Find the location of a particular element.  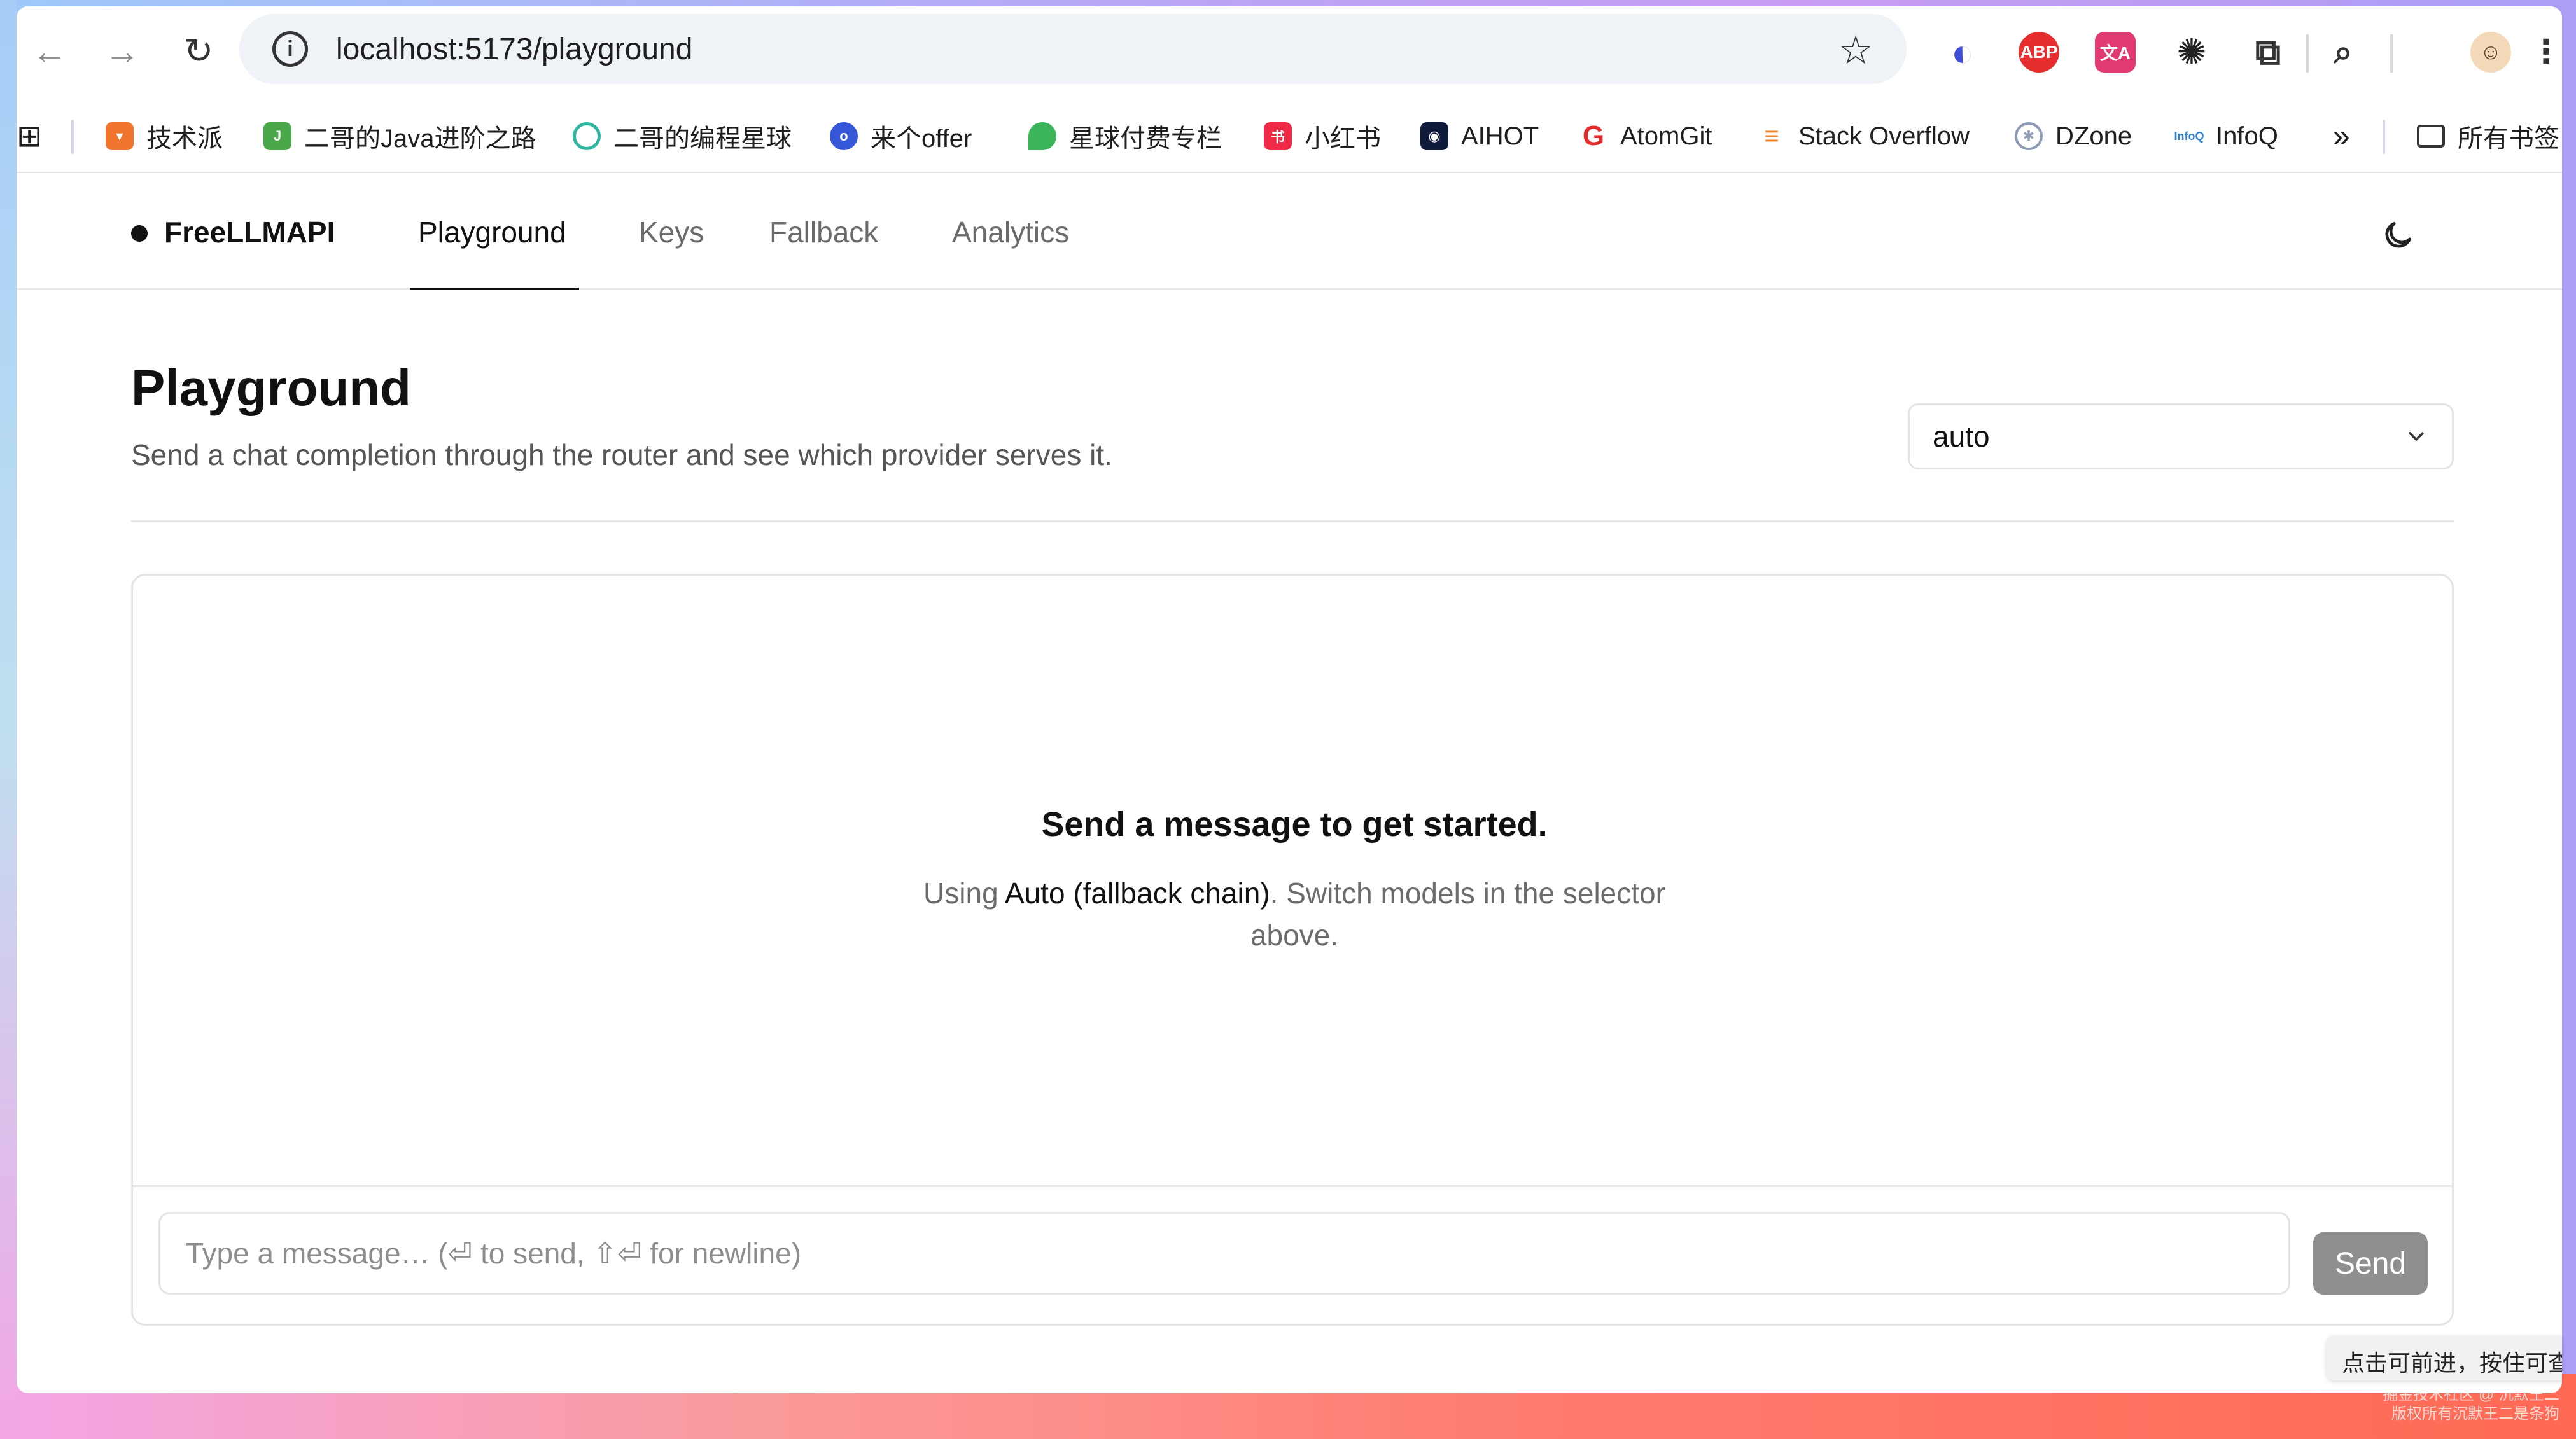

model-select: auto is located at coordinates (2181, 436).